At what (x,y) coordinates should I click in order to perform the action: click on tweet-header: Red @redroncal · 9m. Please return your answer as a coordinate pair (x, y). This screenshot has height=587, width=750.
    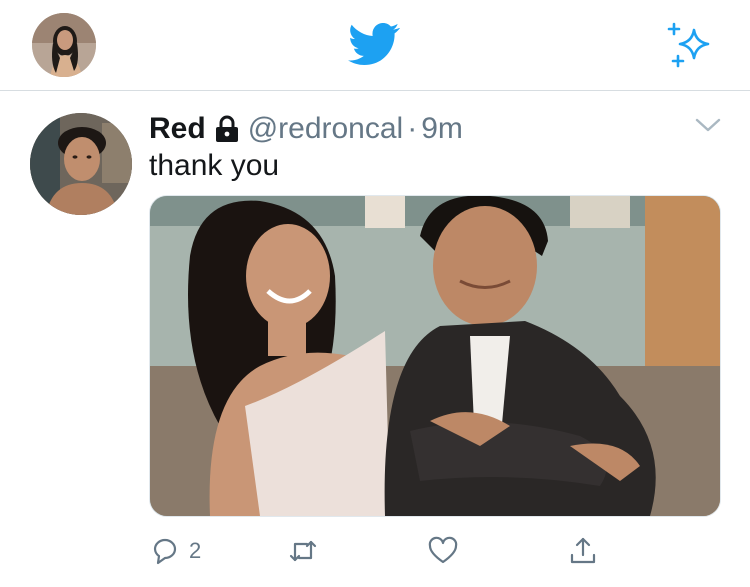
    Looking at the image, I should click on (306, 129).